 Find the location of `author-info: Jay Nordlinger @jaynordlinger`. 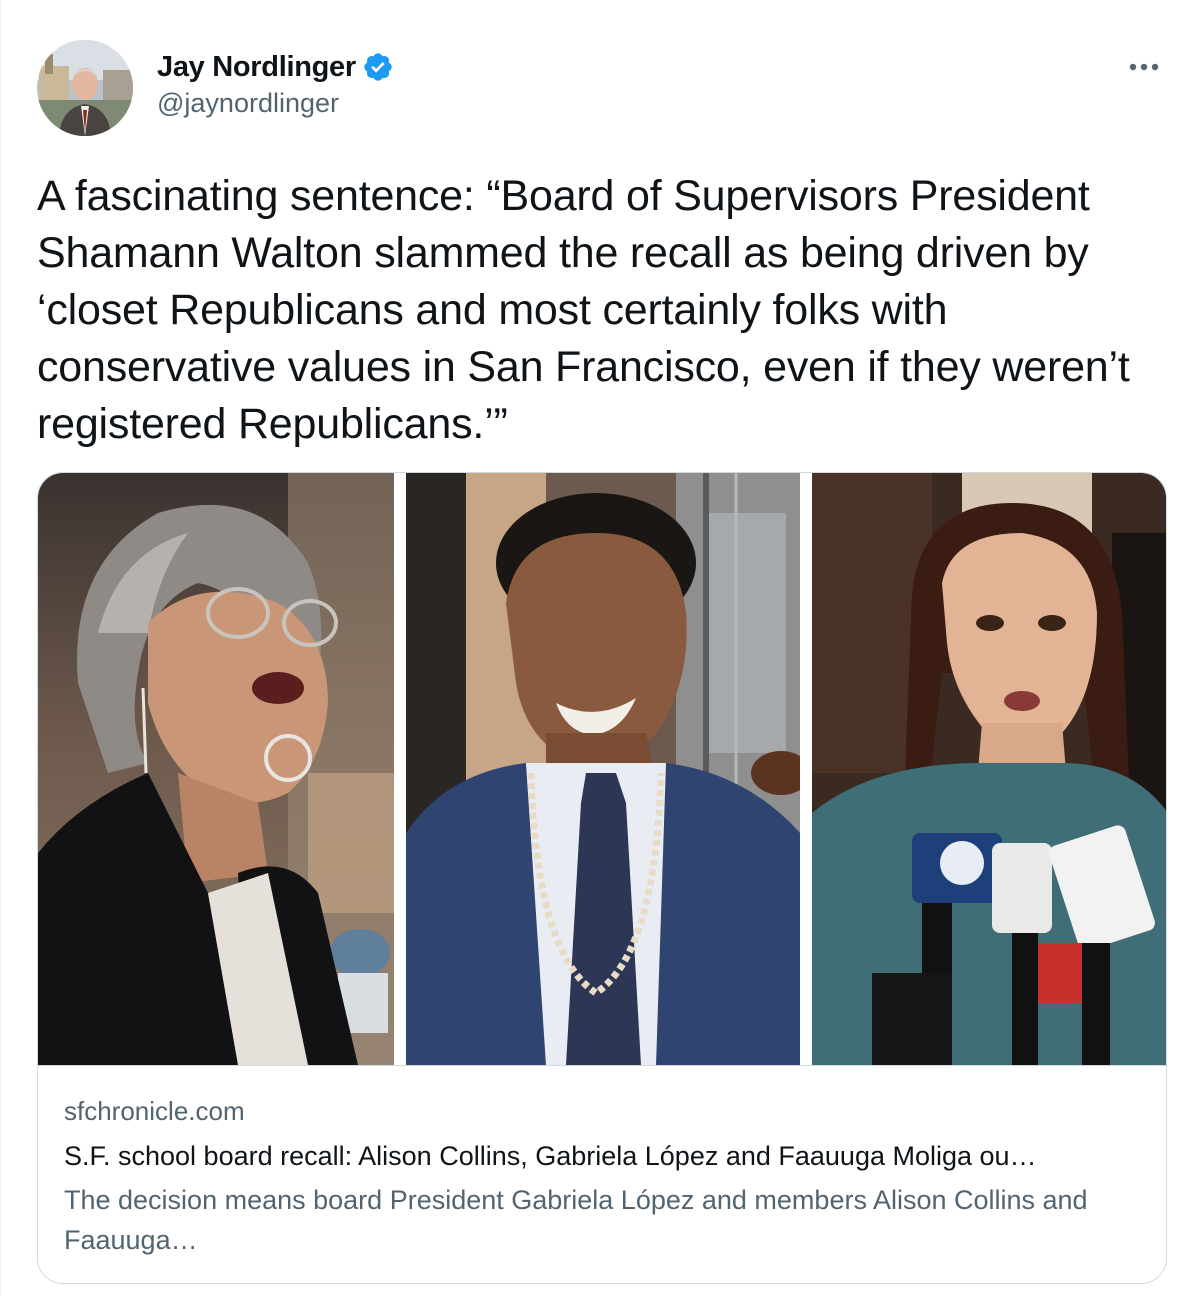

author-info: Jay Nordlinger @jaynordlinger is located at coordinates (275, 83).